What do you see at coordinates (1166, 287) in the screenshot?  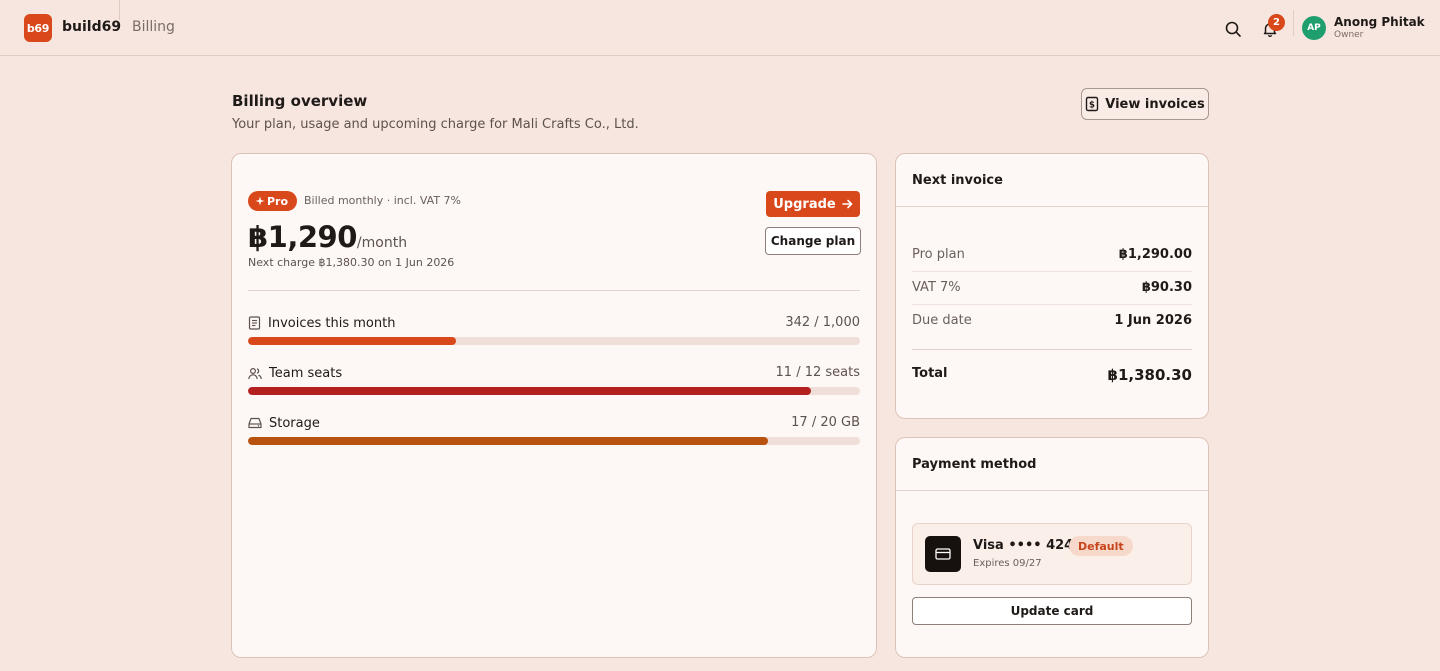 I see `line-item-value: ฿90.30` at bounding box center [1166, 287].